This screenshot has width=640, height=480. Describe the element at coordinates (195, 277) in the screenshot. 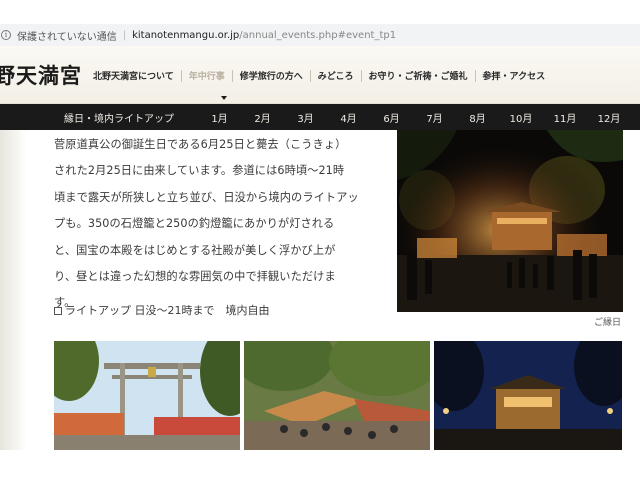

I see `description-line: り、昼とは違った幻想的な雰囲気の中で拝観いただけま` at that location.